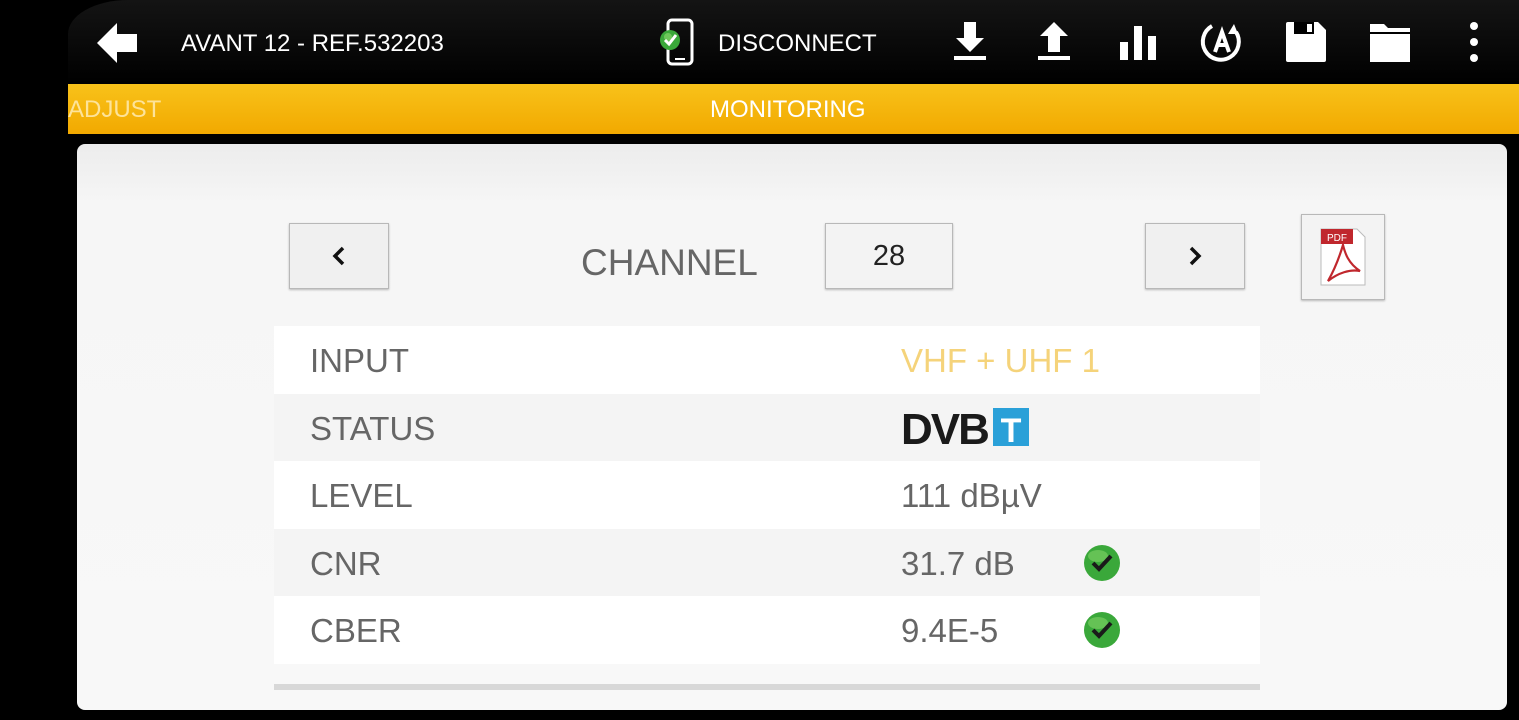 The image size is (1519, 720). What do you see at coordinates (788, 110) in the screenshot?
I see `tab-monitoring: MONITORING` at bounding box center [788, 110].